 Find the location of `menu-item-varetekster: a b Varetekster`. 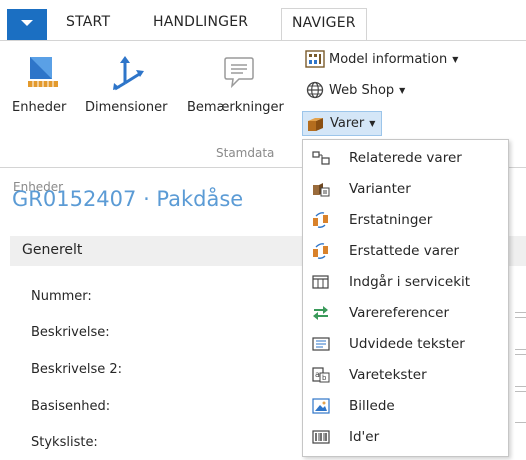

menu-item-varetekster: a b Varetekster is located at coordinates (405, 375).